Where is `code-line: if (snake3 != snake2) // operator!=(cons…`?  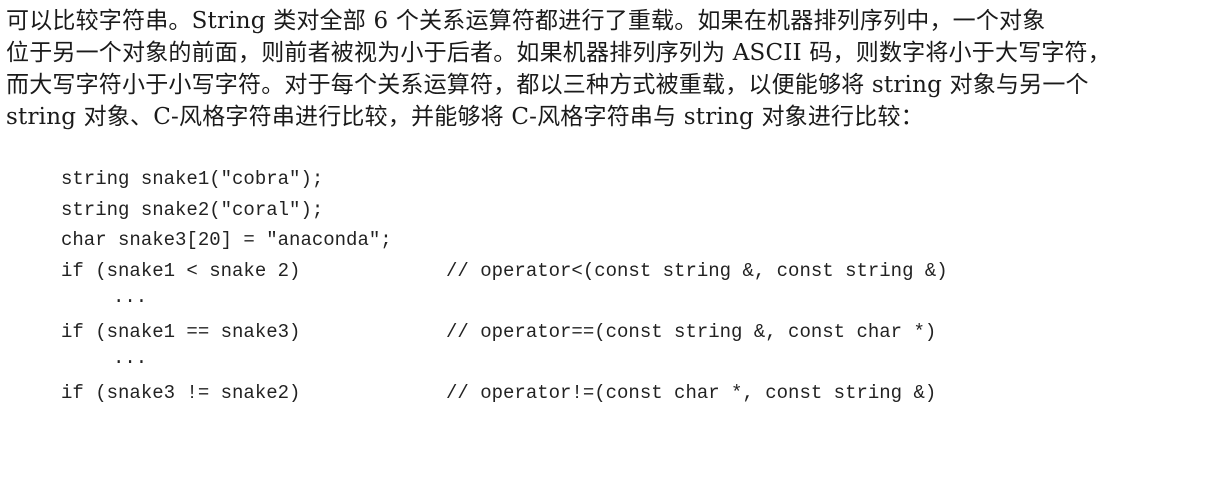 code-line: if (snake3 != snake2) // operator!=(cons… is located at coordinates (498, 393).